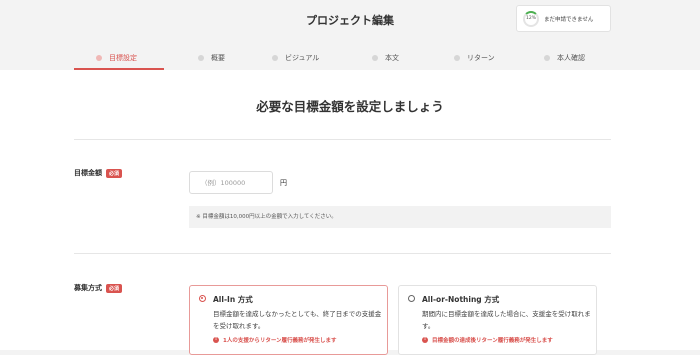  Describe the element at coordinates (88, 173) in the screenshot. I see `goal-amount-label-text: 目標金額` at that location.